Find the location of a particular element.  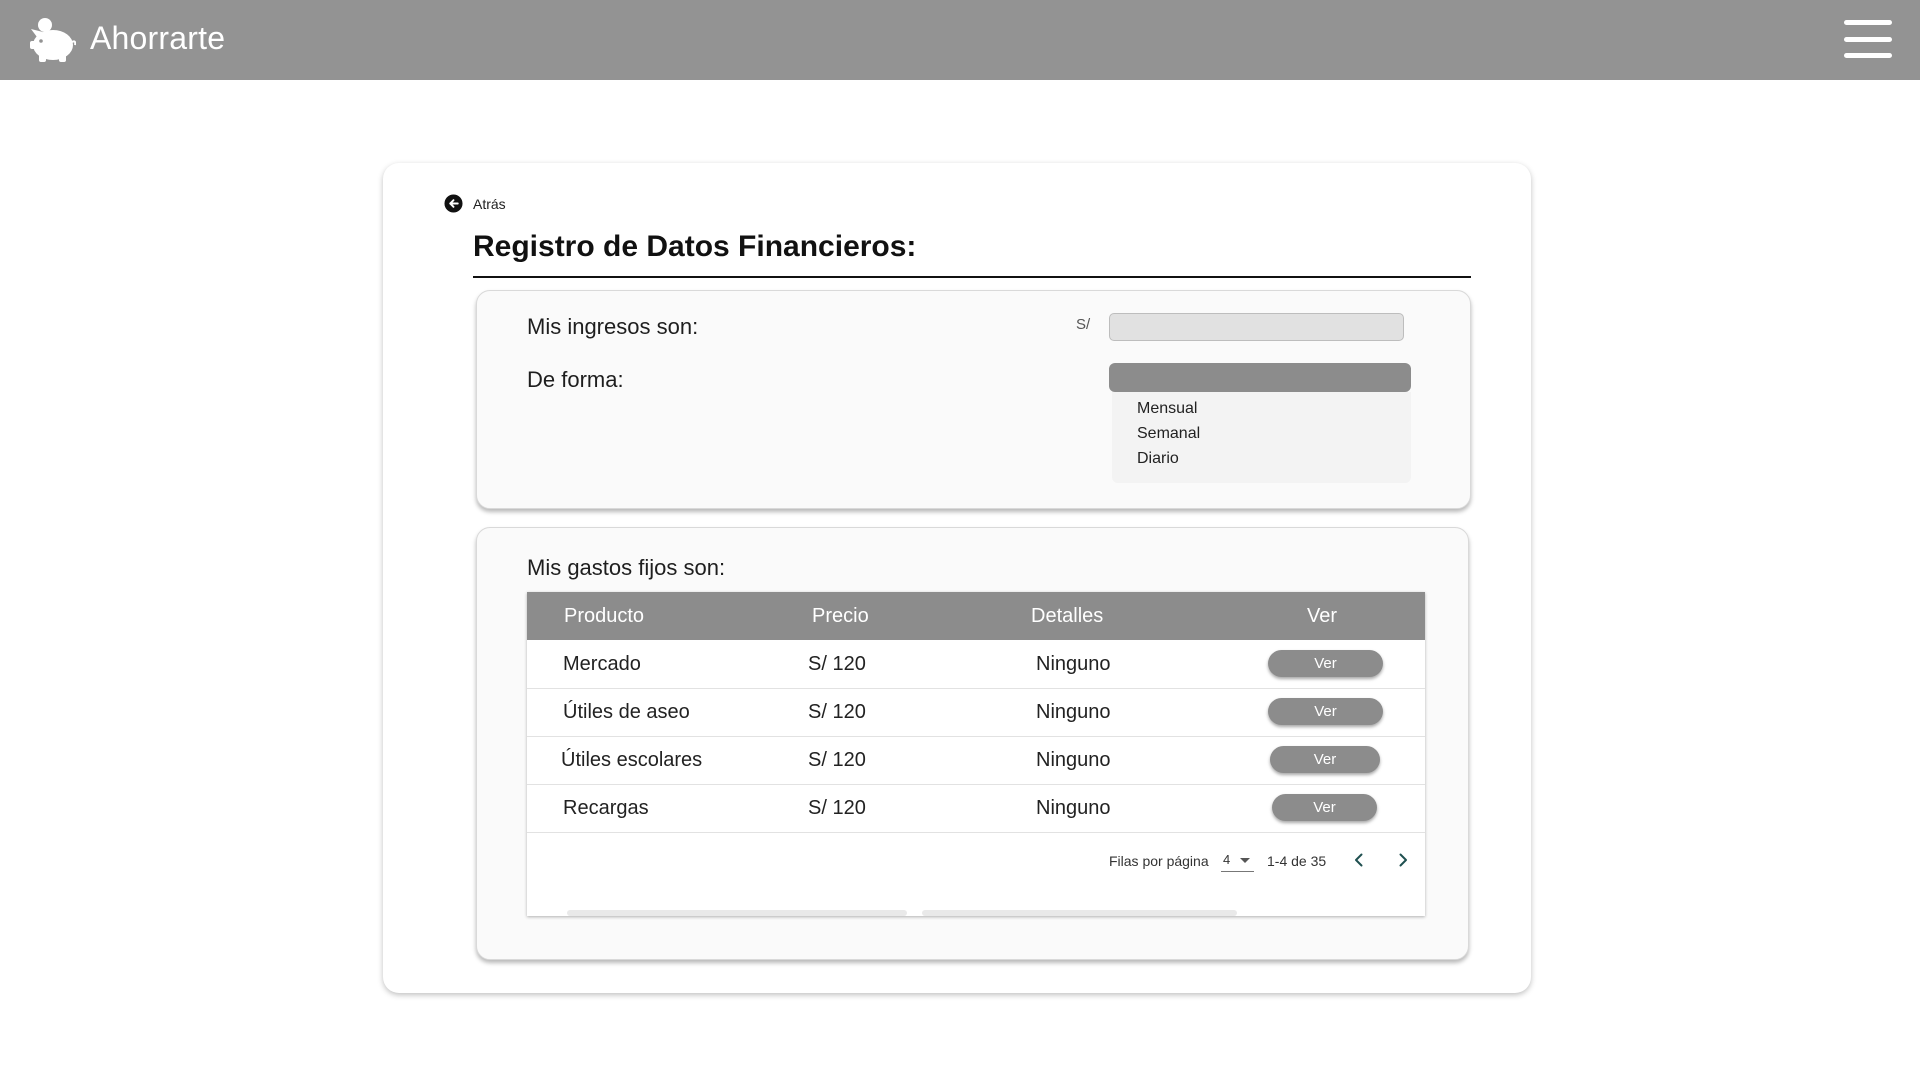

top-app-bar: Ahorrarte is located at coordinates (960, 40).